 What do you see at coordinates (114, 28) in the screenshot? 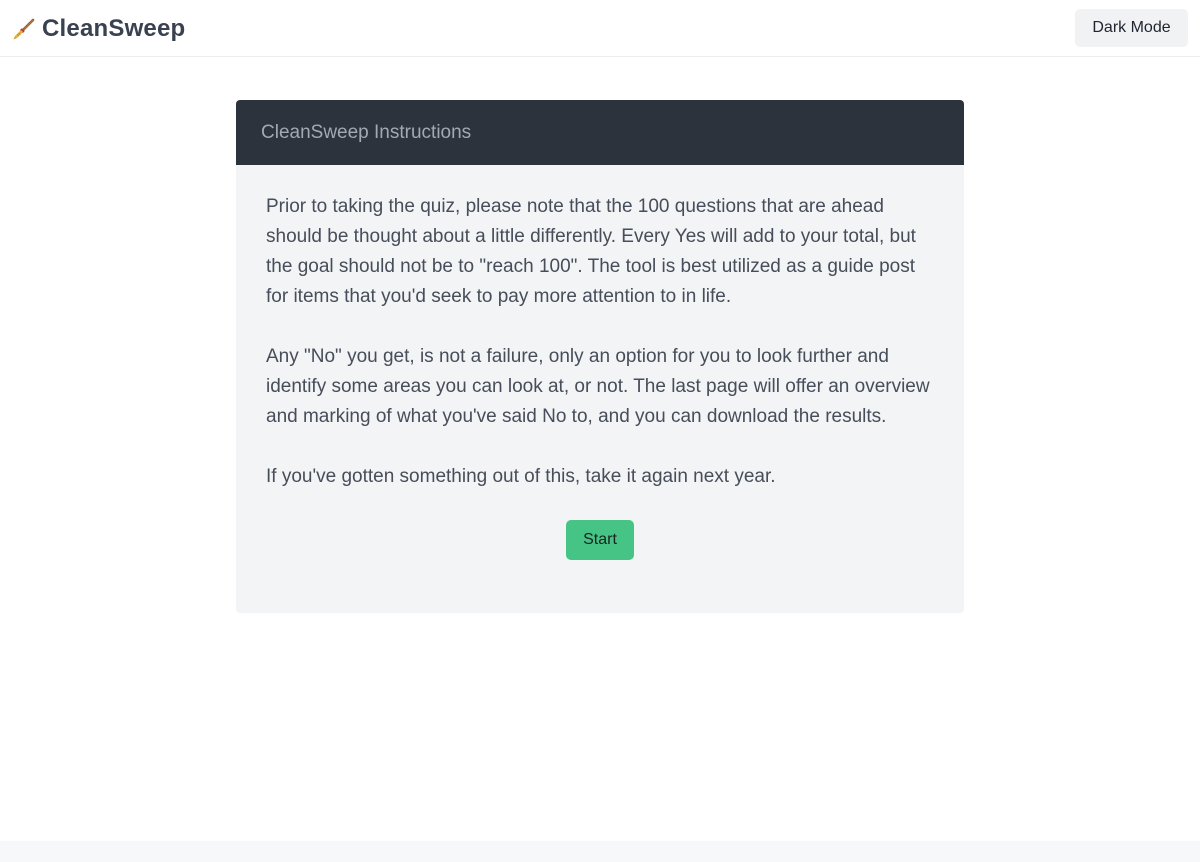
I see `brand-name: CleanSweep` at bounding box center [114, 28].